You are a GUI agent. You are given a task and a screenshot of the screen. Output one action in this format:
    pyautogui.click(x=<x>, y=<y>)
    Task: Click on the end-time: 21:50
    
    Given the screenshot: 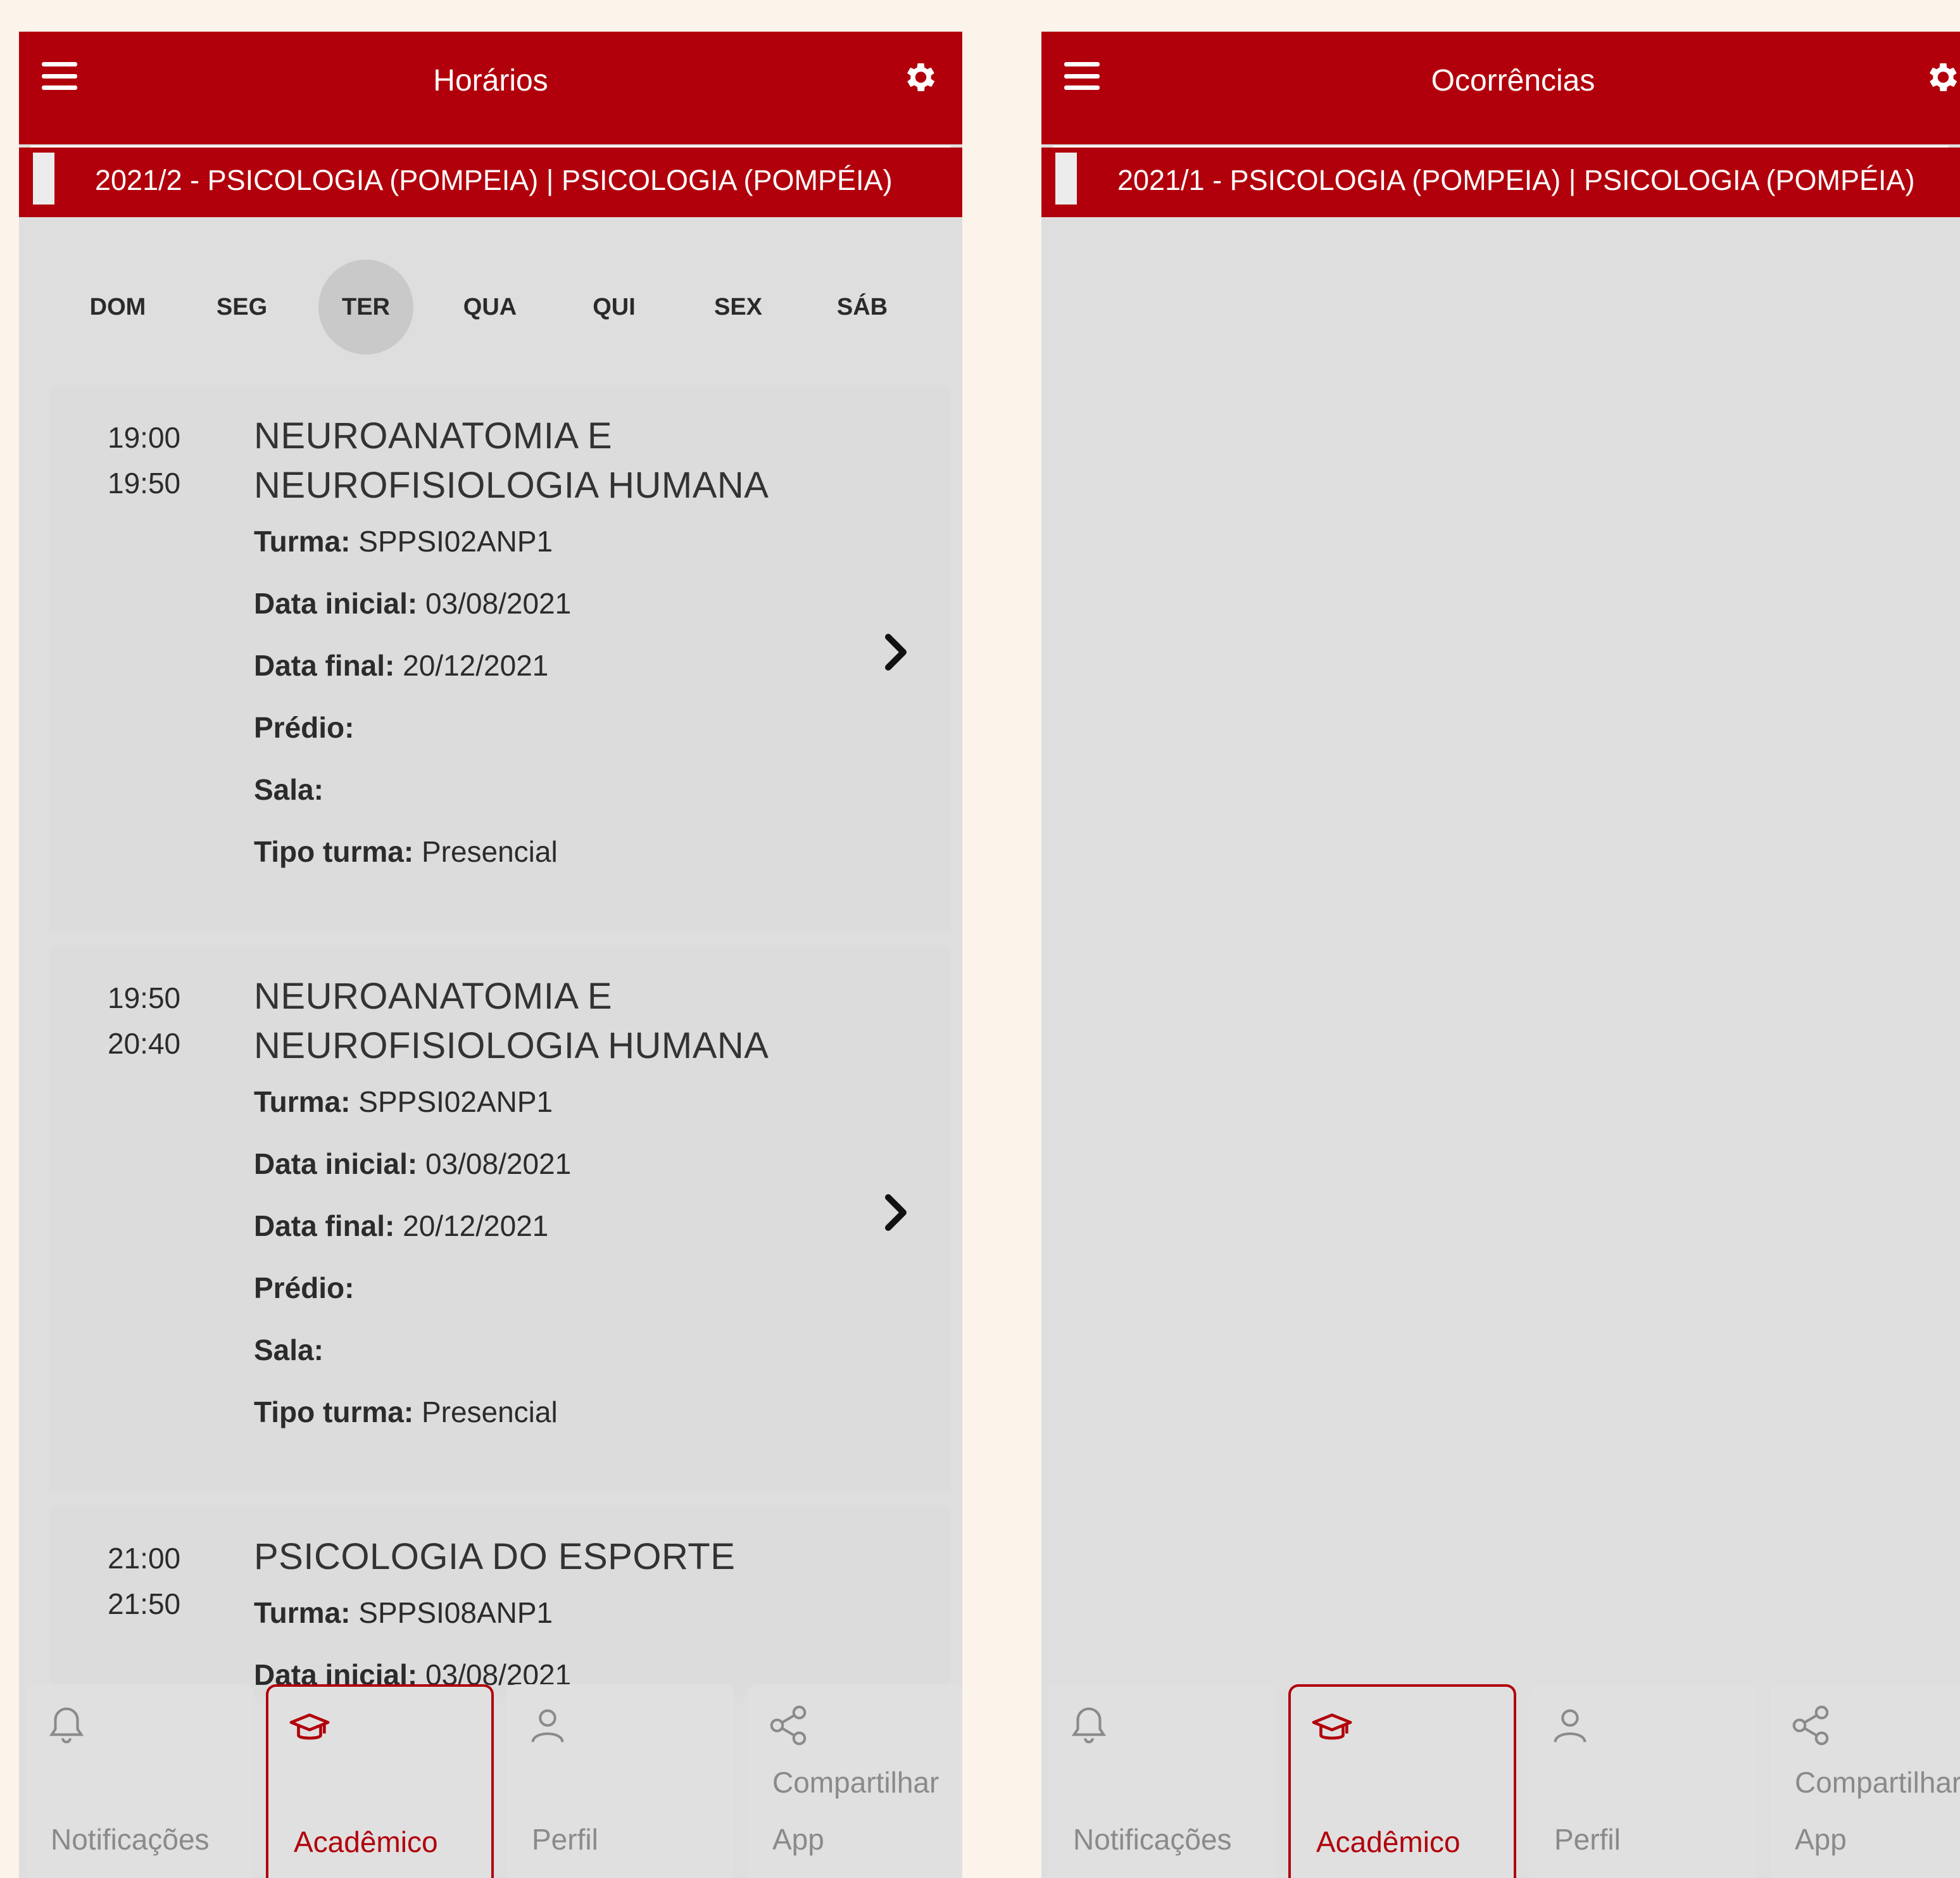 What is the action you would take?
    pyautogui.click(x=145, y=1603)
    